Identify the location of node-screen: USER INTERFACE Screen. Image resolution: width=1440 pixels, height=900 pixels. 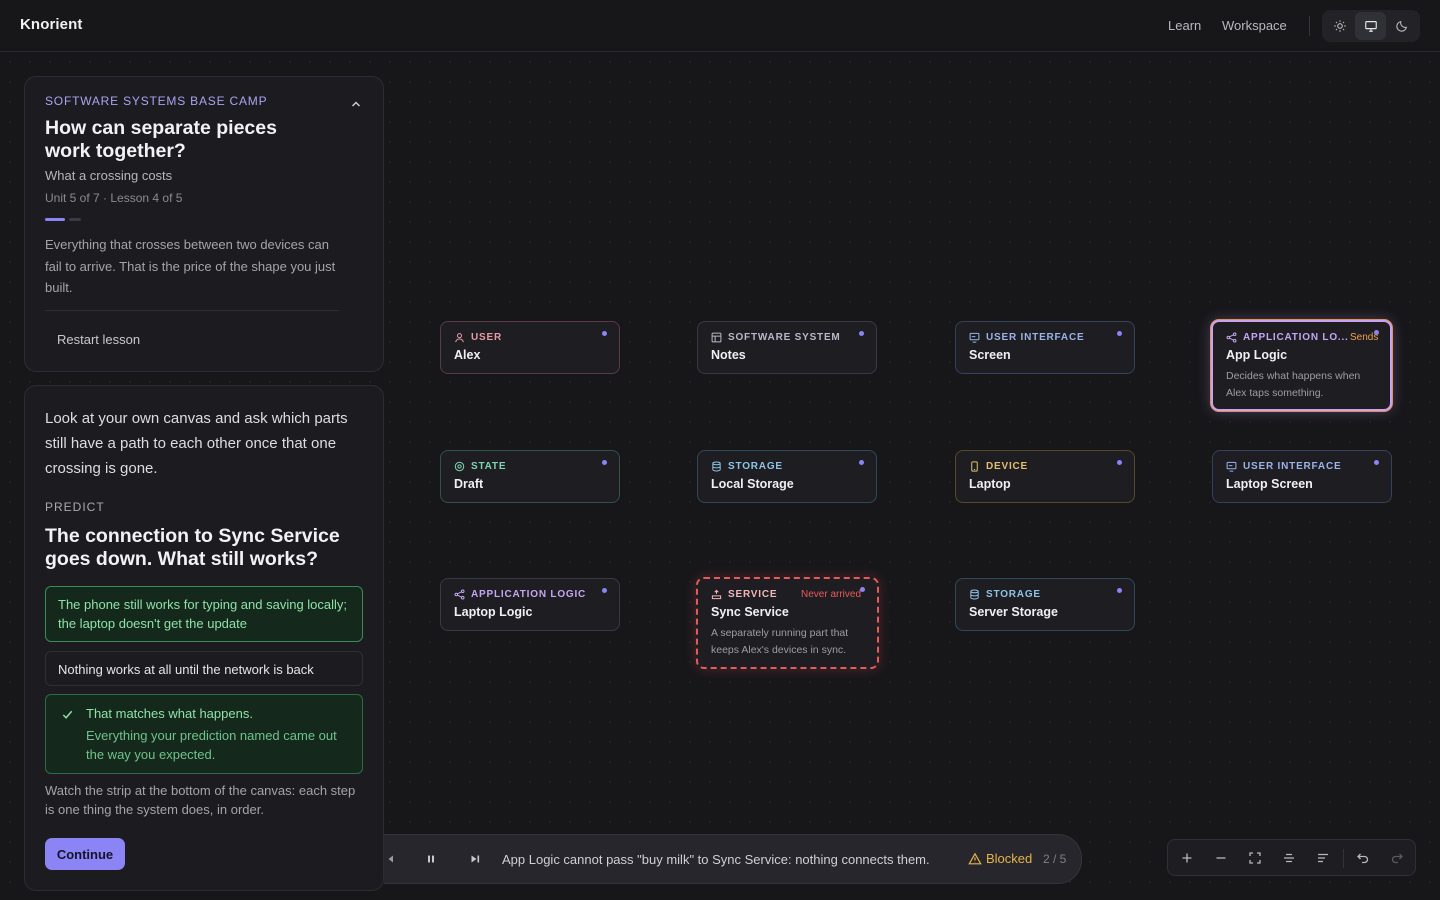
(1045, 347).